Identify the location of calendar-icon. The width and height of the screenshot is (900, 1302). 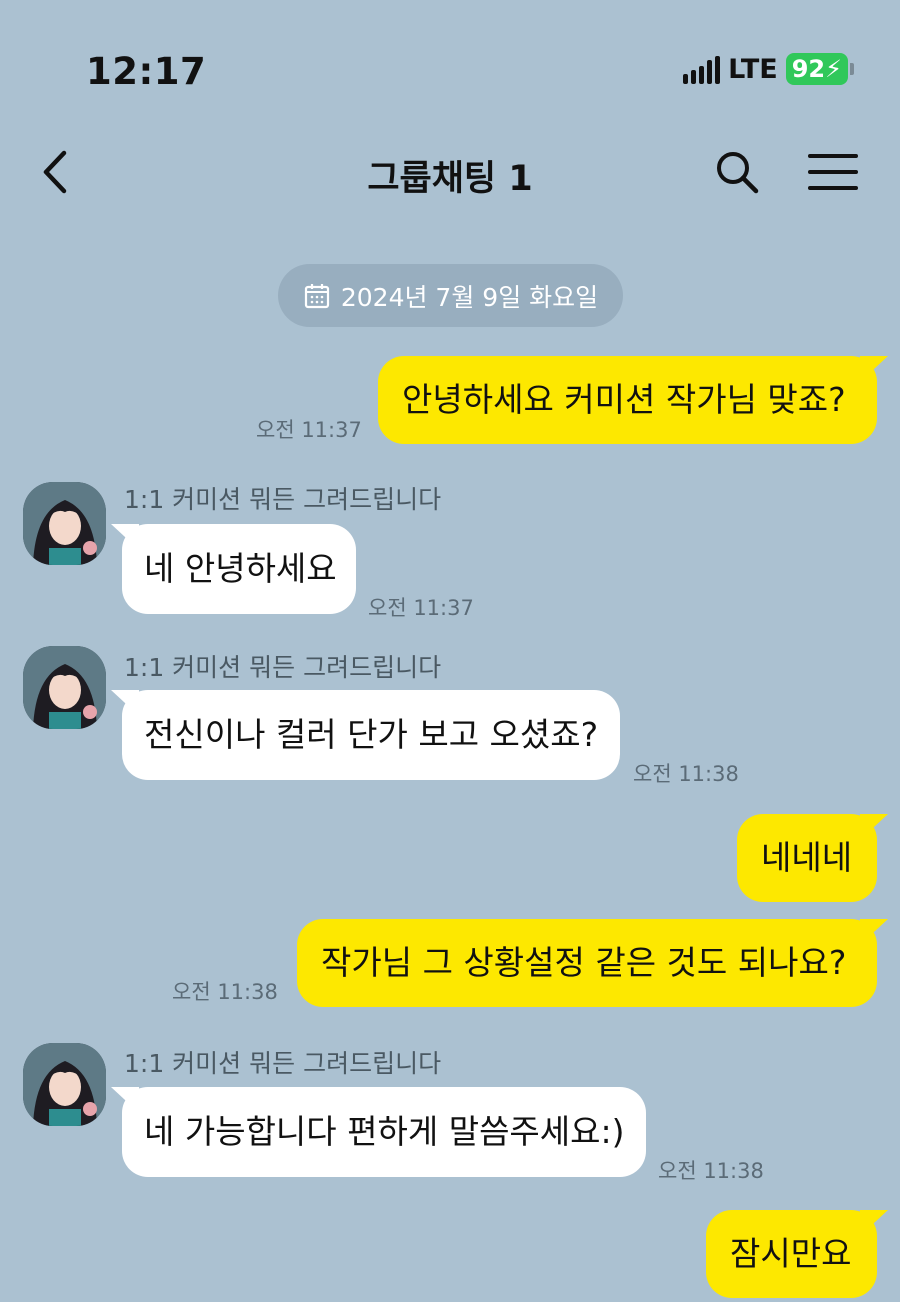
(316, 295).